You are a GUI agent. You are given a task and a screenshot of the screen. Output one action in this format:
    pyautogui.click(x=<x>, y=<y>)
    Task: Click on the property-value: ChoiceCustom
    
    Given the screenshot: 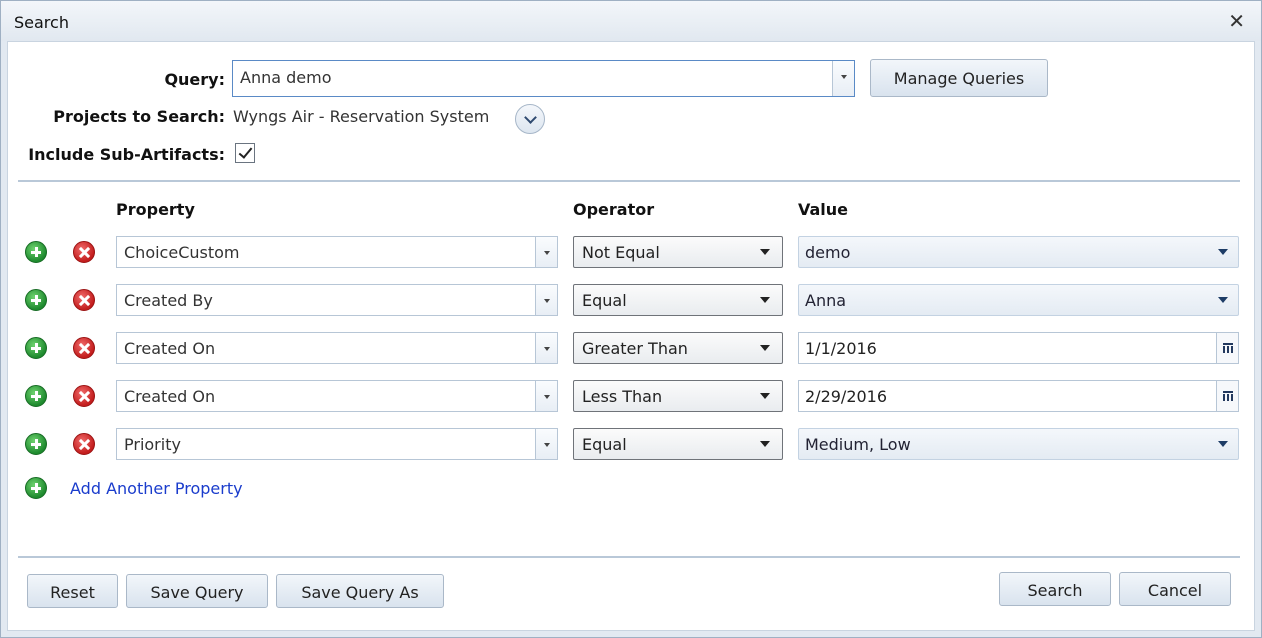 What is the action you would take?
    pyautogui.click(x=182, y=252)
    